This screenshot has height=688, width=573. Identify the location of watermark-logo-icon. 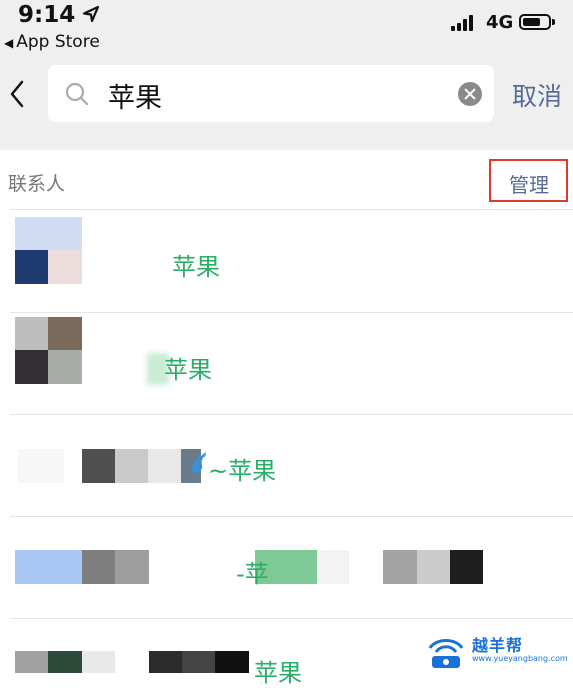
(446, 653).